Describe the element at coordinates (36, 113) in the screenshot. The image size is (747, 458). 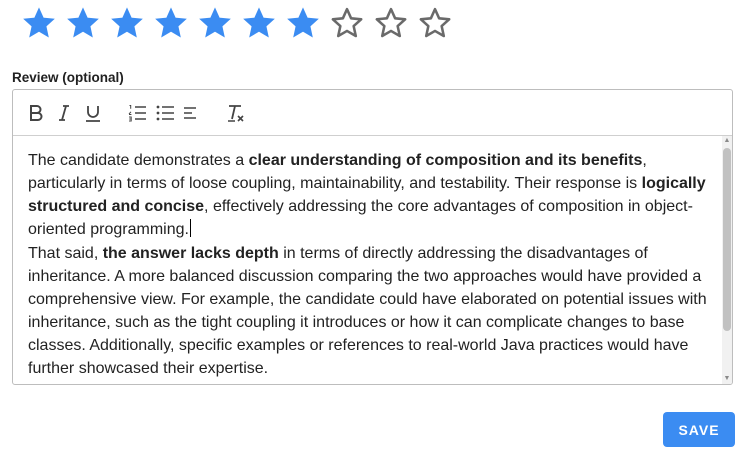
I see `bold-icon` at that location.